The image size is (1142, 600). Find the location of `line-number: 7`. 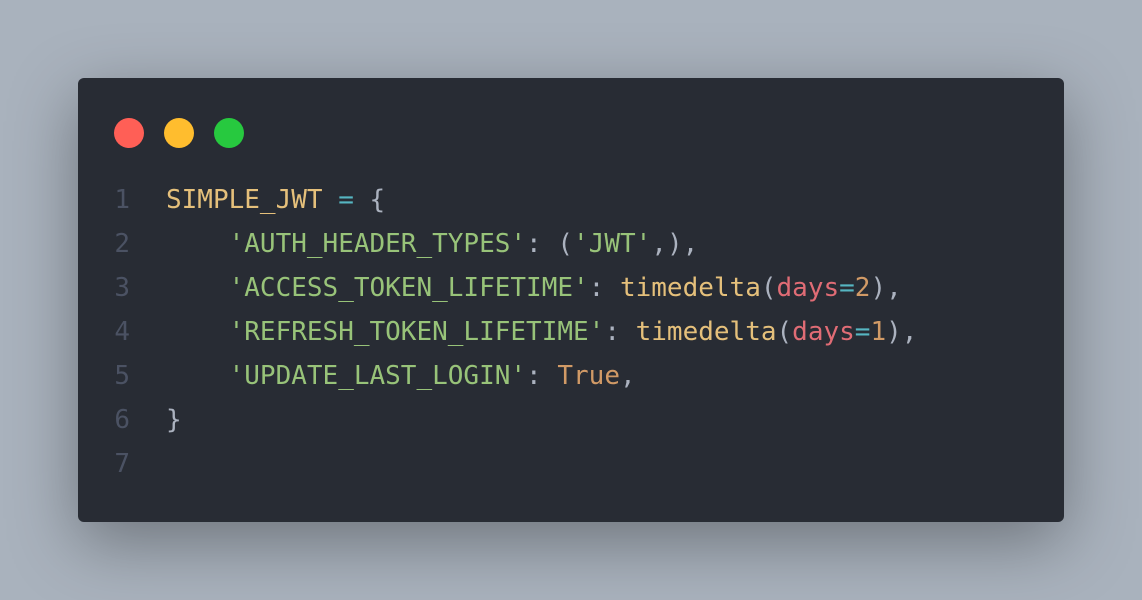

line-number: 7 is located at coordinates (122, 464).